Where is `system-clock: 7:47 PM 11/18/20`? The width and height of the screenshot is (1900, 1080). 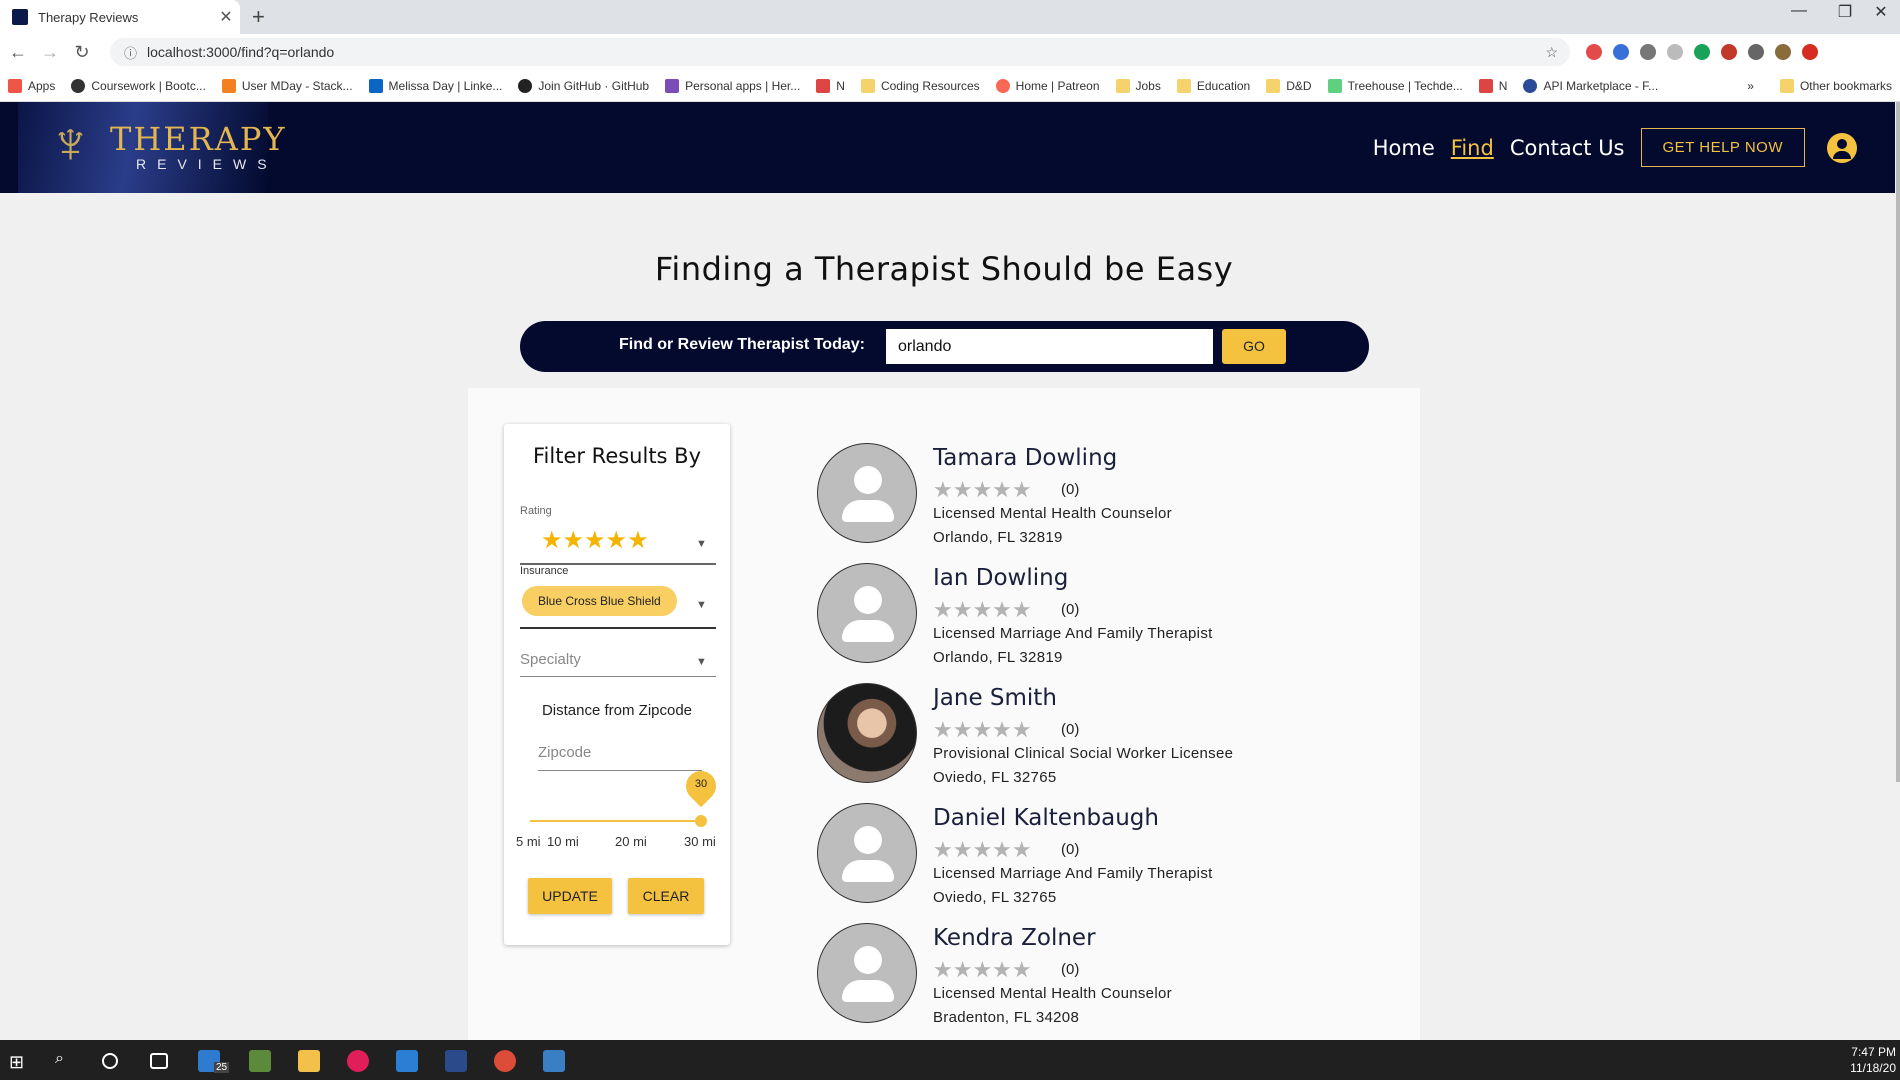
system-clock: 7:47 PM 11/18/20 is located at coordinates (1873, 1060).